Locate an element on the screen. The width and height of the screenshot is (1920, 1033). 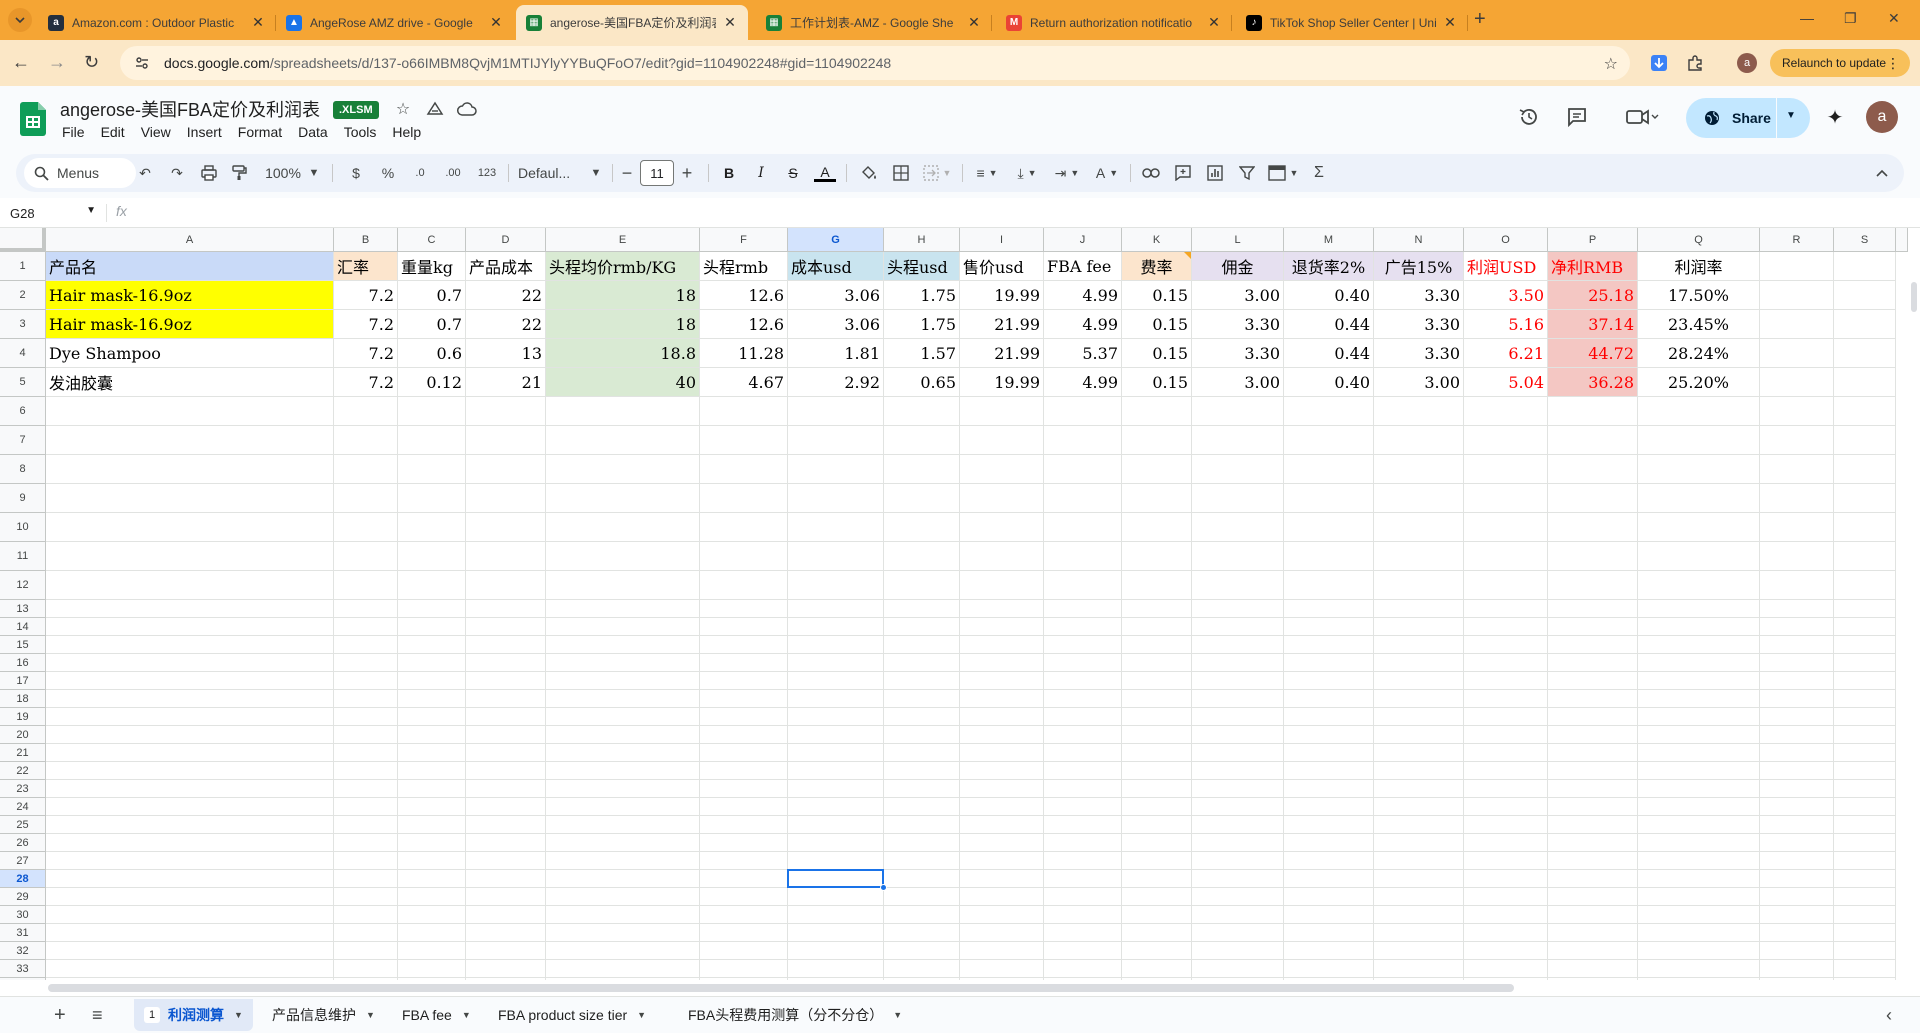
cell-j4: 5.37 is located at coordinates (1083, 353).